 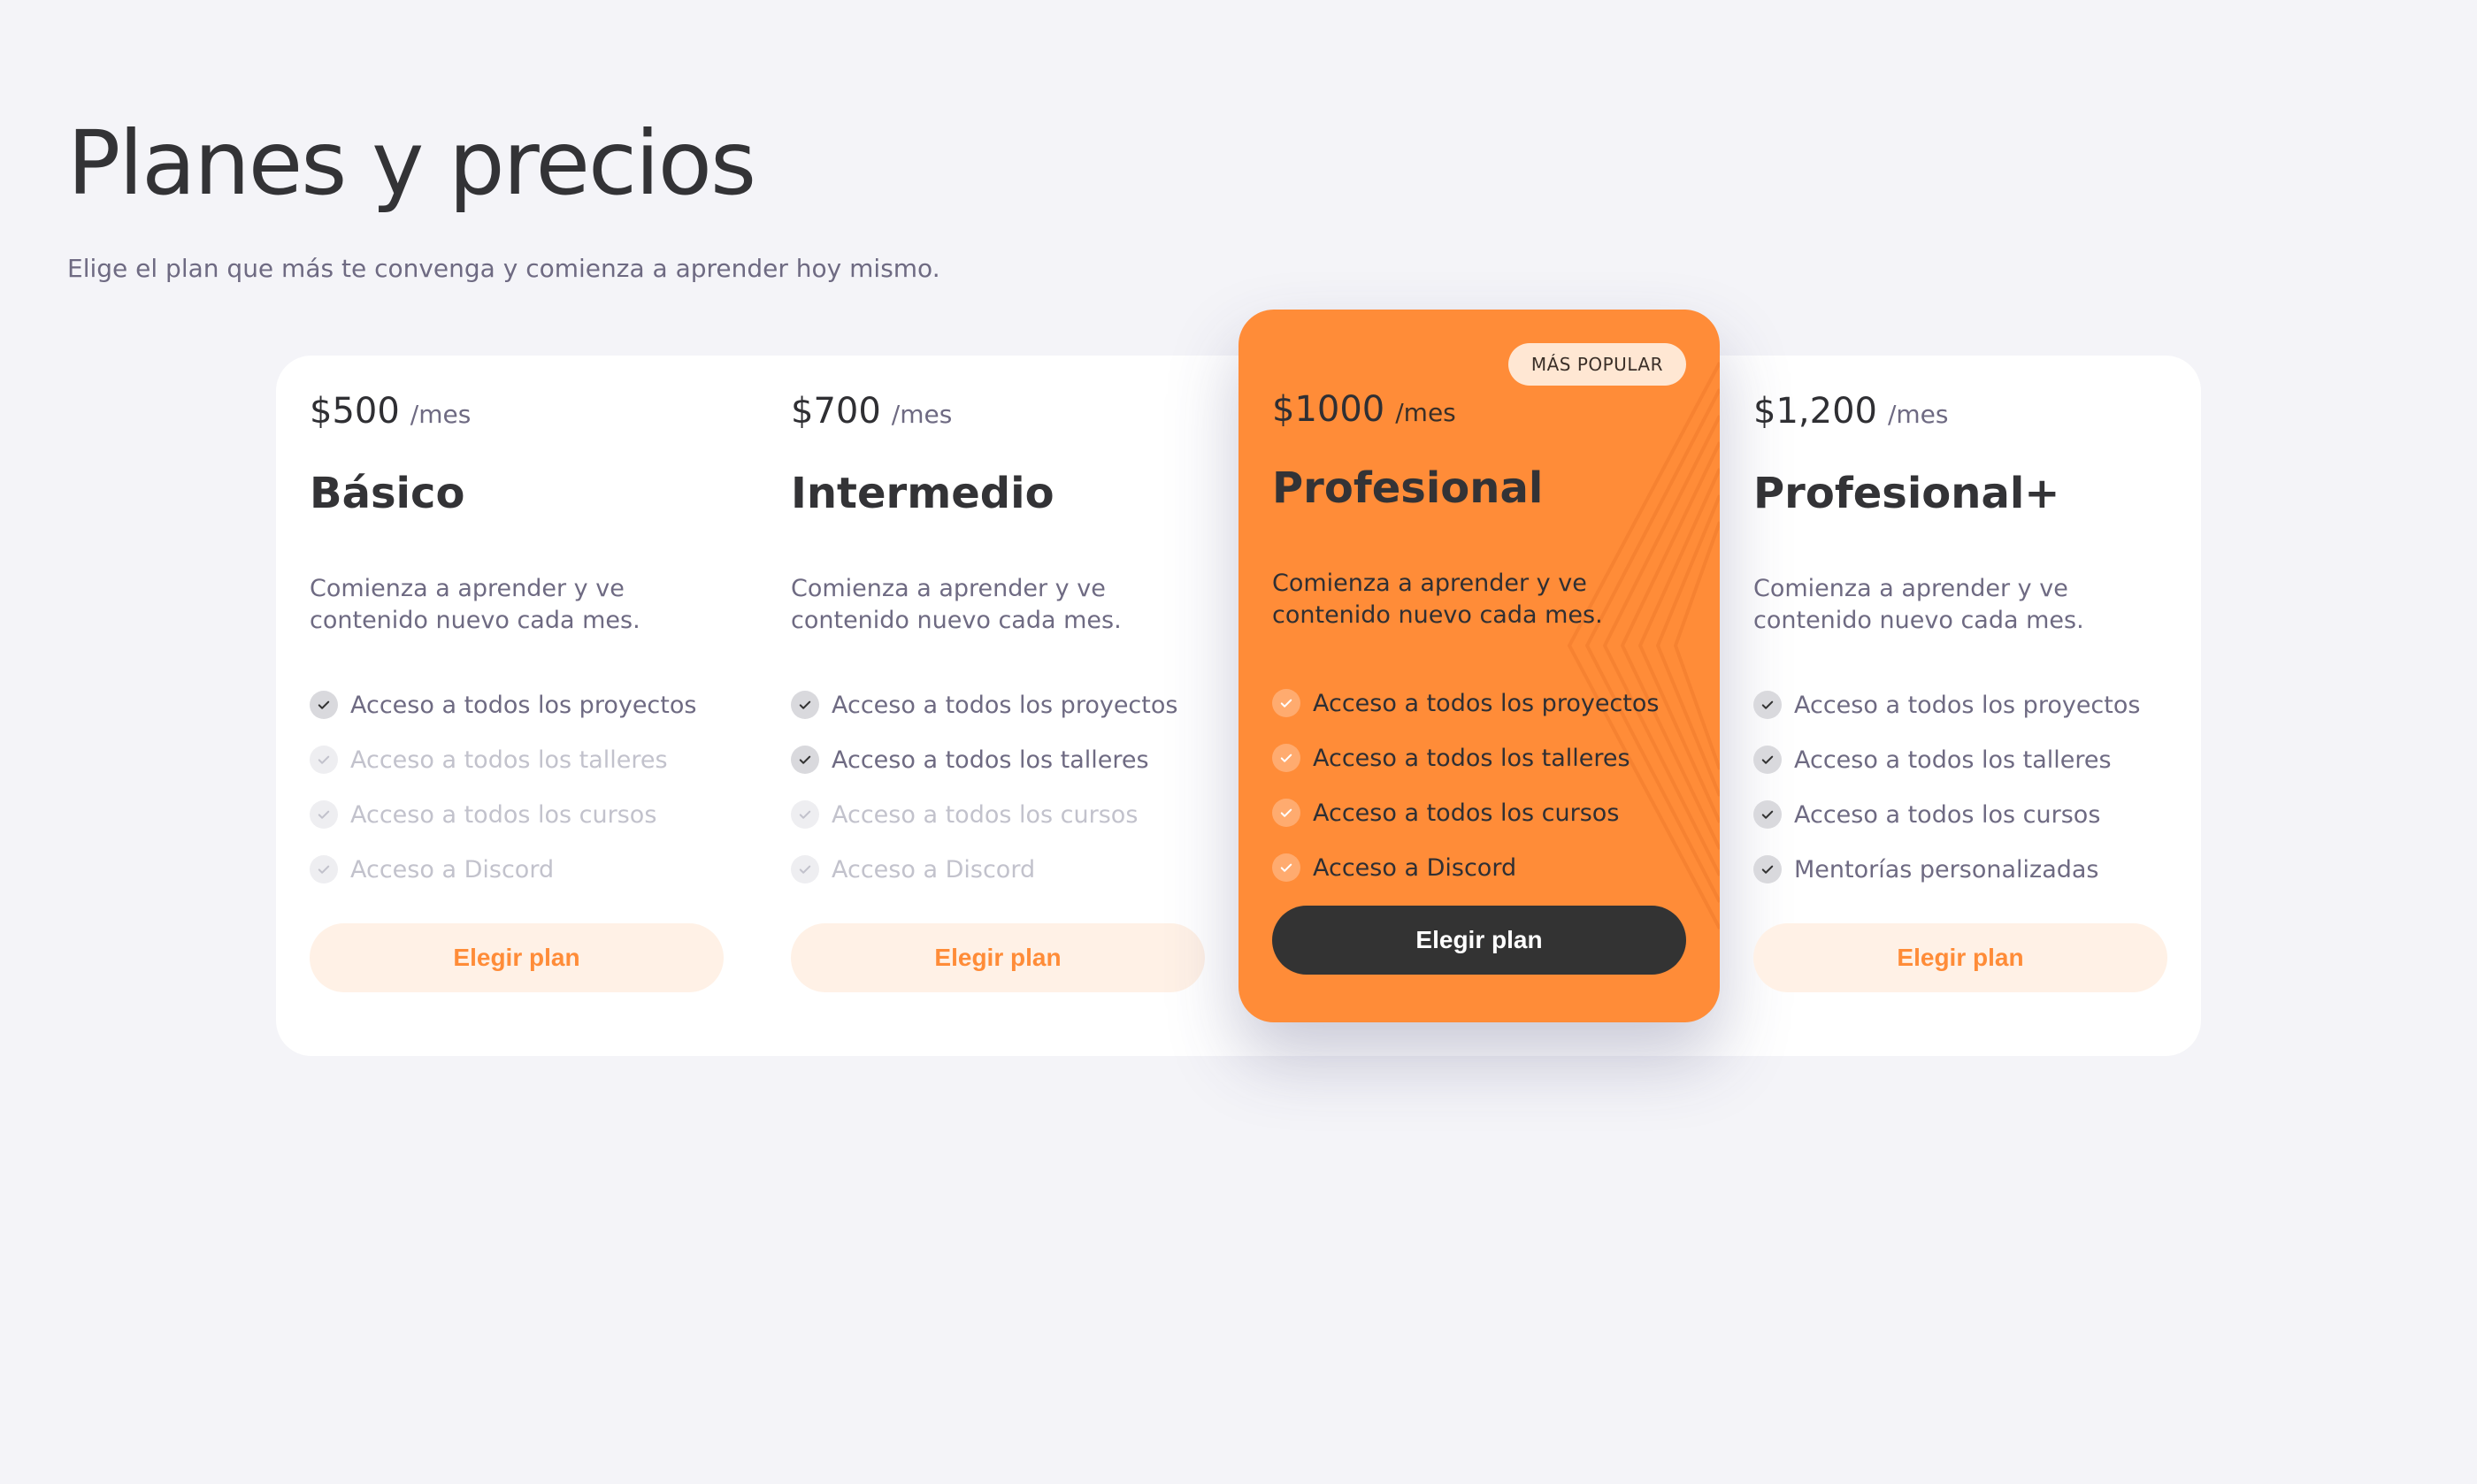 I want to click on price-row: $1,200 /mes, so click(x=1851, y=411).